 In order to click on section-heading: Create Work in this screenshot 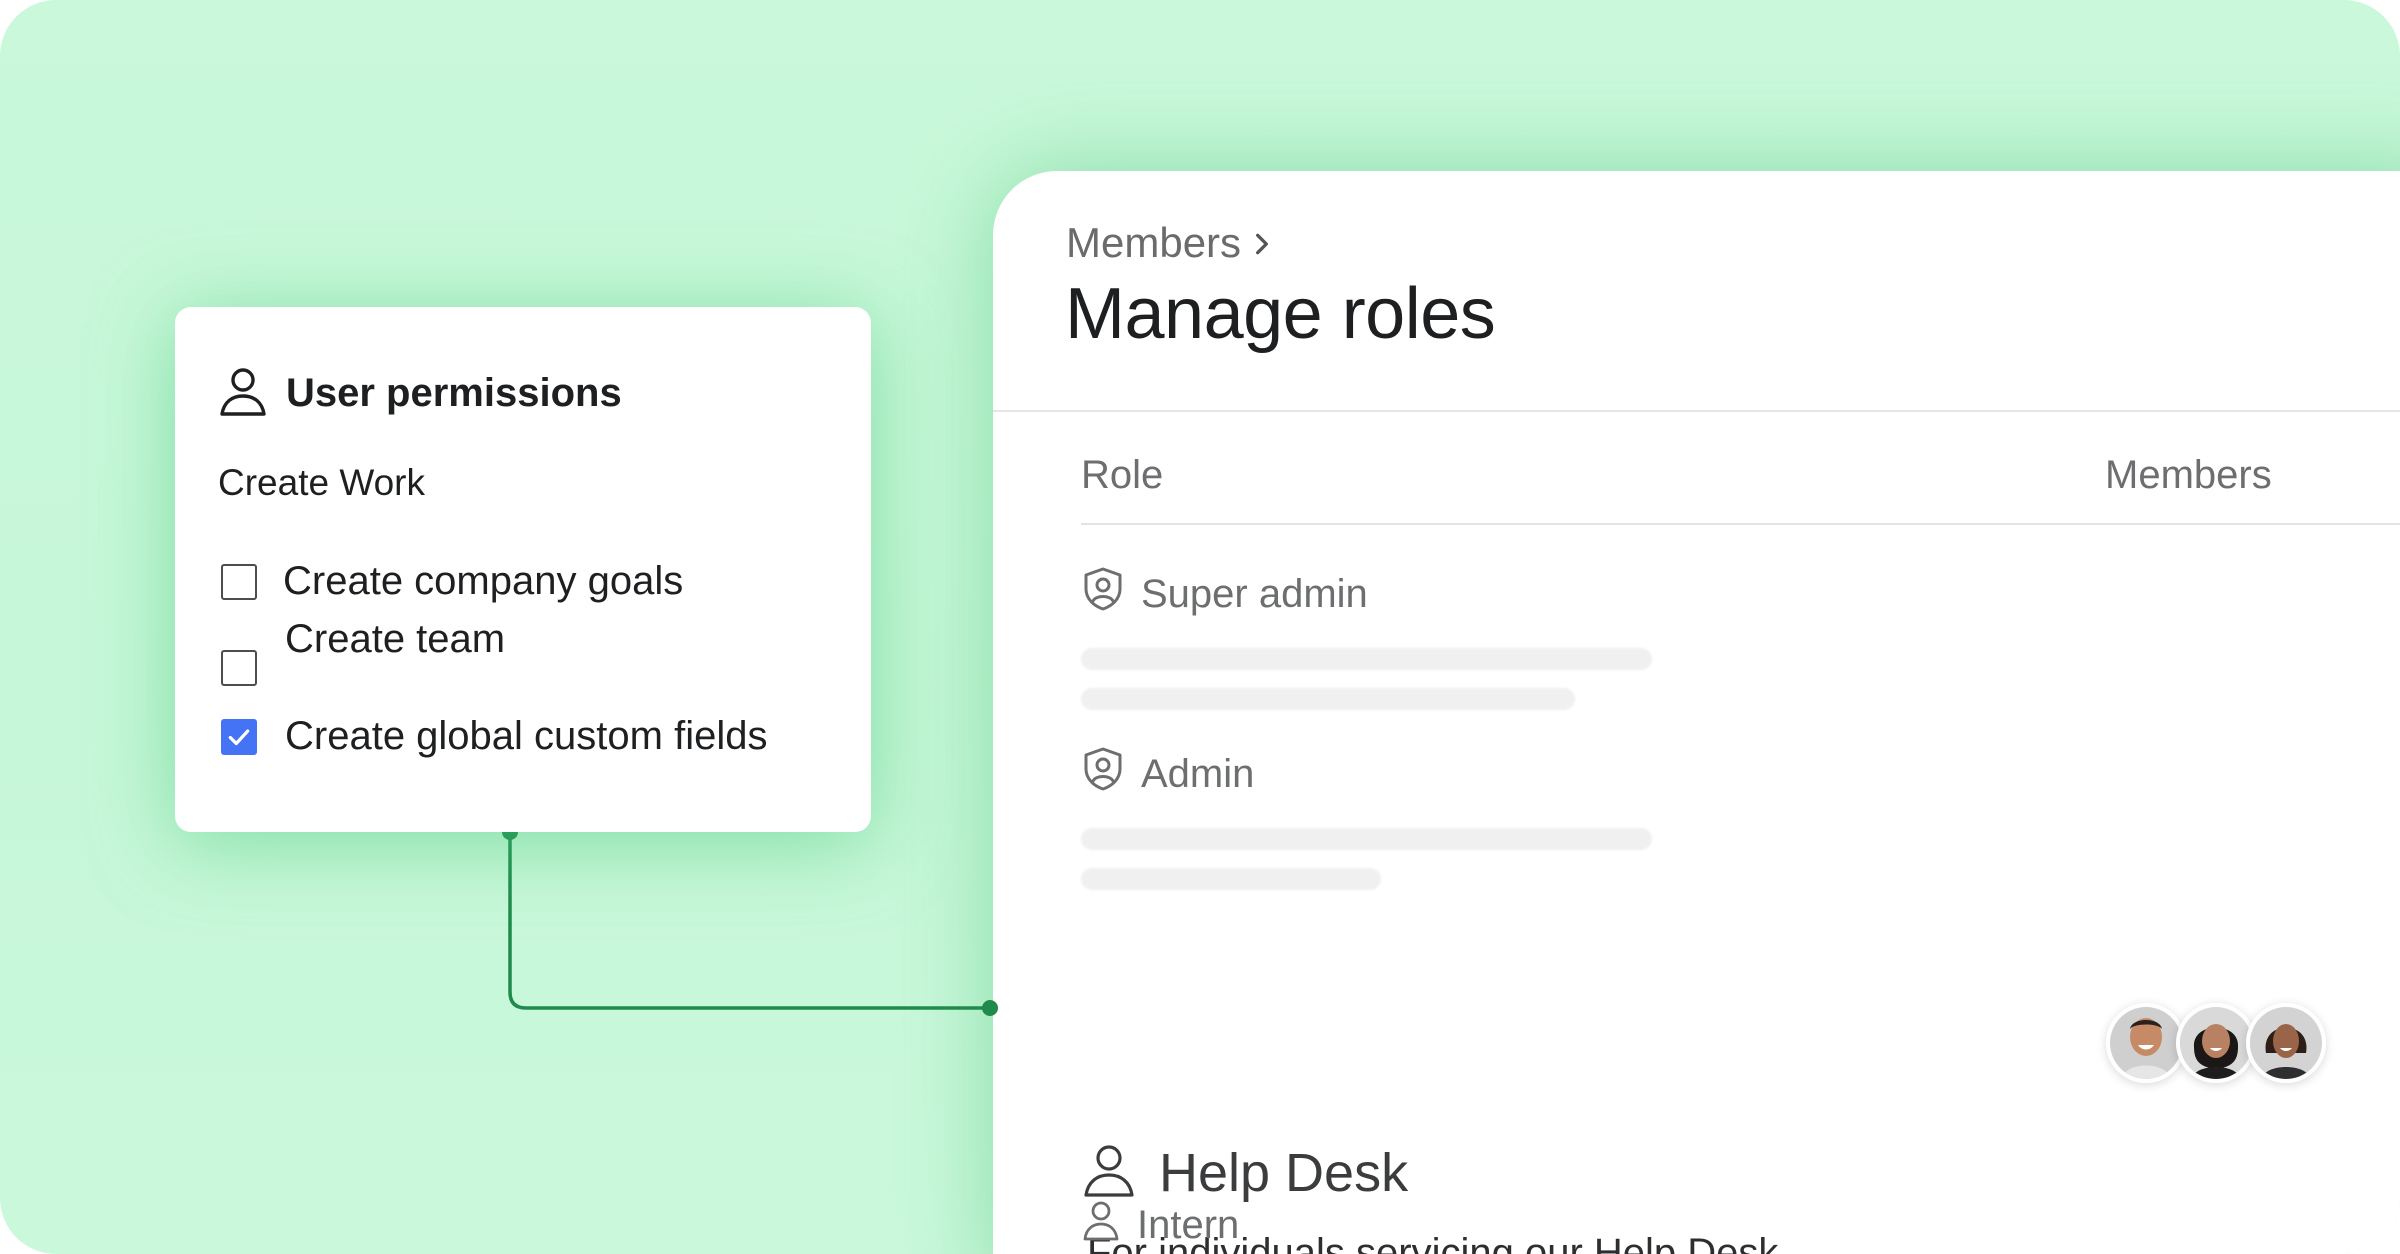, I will do `click(321, 482)`.